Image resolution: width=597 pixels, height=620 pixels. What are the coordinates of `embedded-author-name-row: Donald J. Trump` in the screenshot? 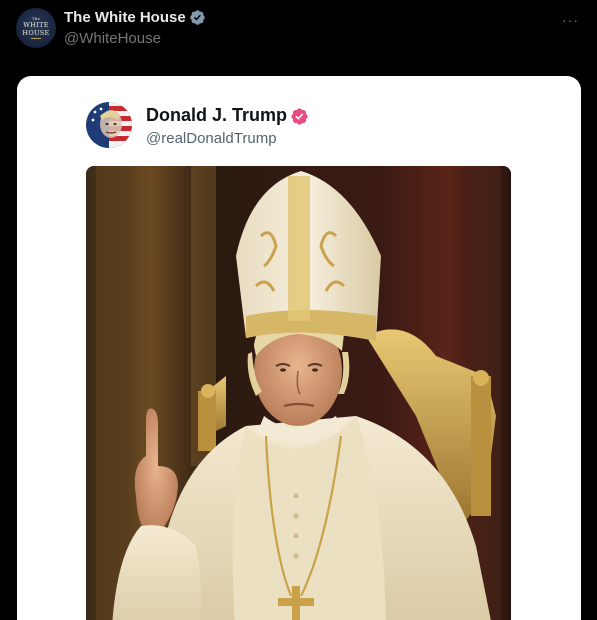 It's located at (227, 115).